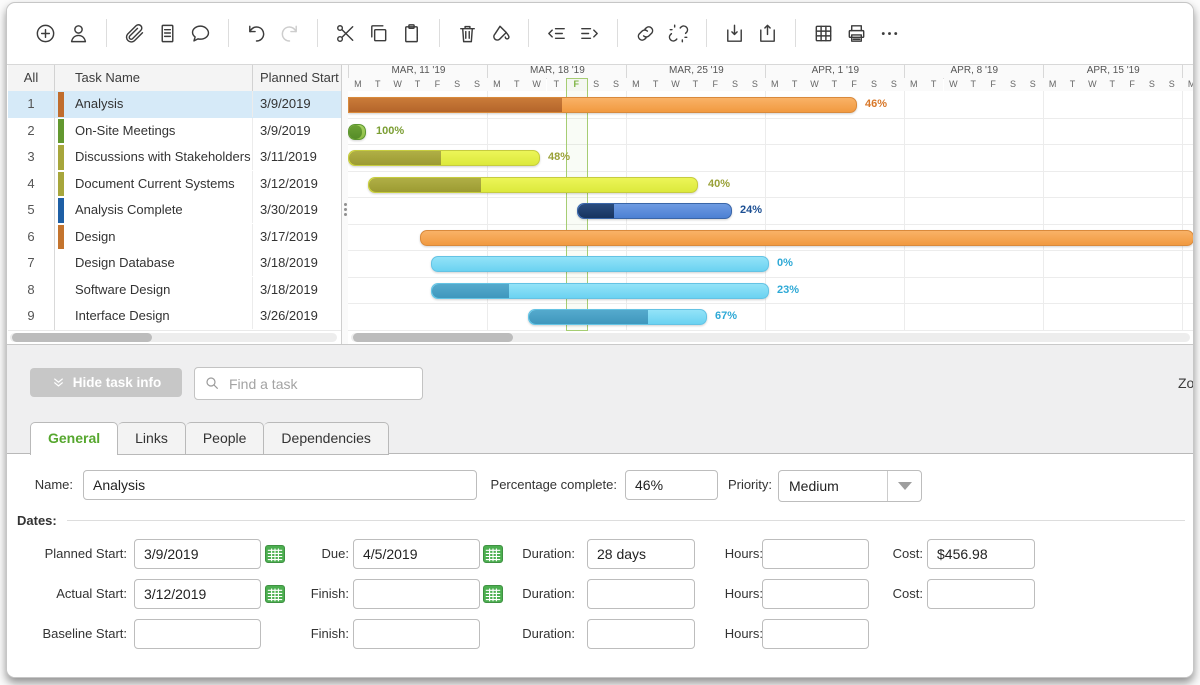 Image resolution: width=1200 pixels, height=685 pixels. What do you see at coordinates (173, 337) in the screenshot?
I see `table-h-scrollbar` at bounding box center [173, 337].